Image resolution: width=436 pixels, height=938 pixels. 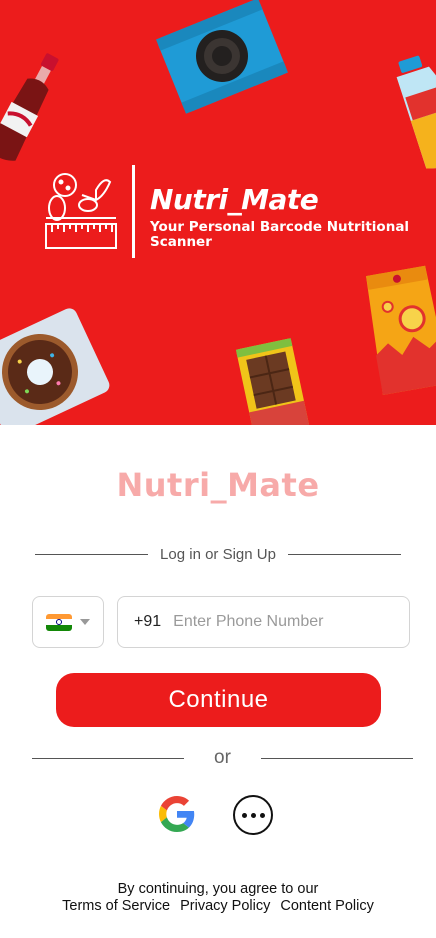 I want to click on hero-title: Nutri_Mate, so click(x=234, y=199).